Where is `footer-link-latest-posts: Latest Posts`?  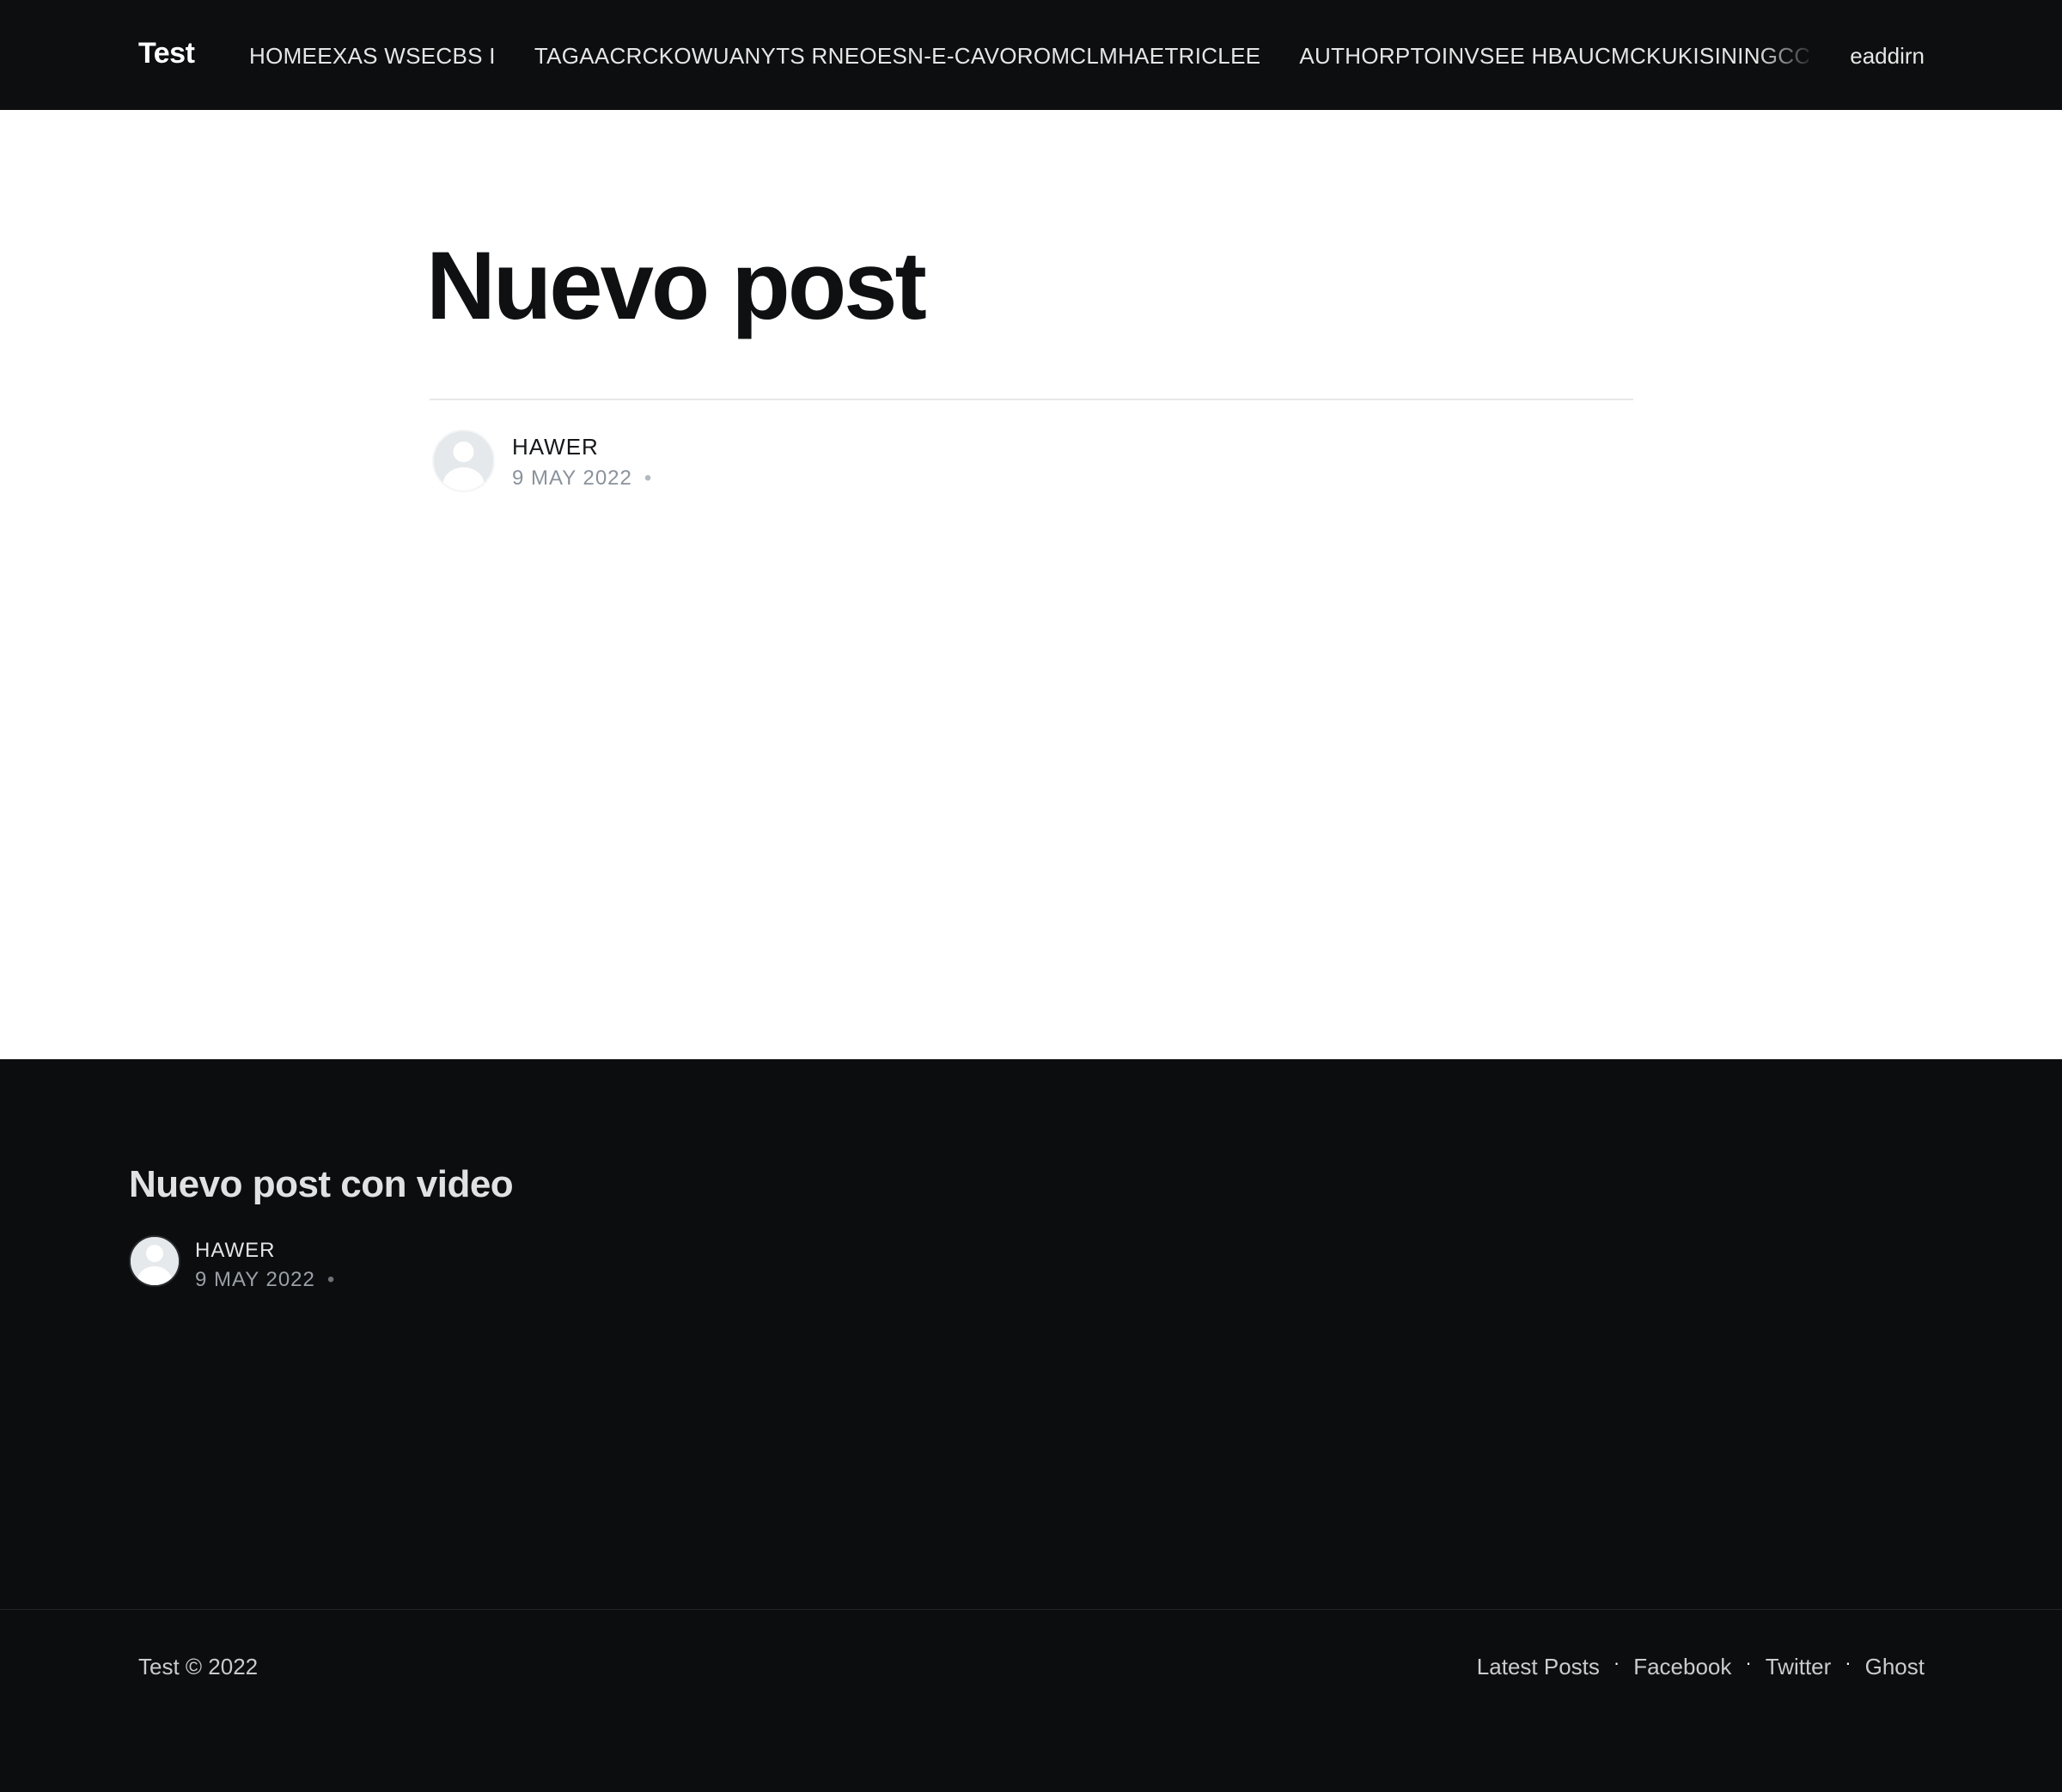 footer-link-latest-posts: Latest Posts is located at coordinates (1538, 1666).